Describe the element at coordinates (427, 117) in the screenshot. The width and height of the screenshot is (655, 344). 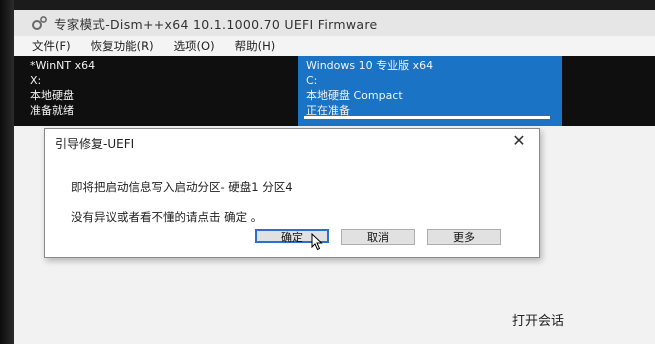
I see `session-progress-bar` at that location.